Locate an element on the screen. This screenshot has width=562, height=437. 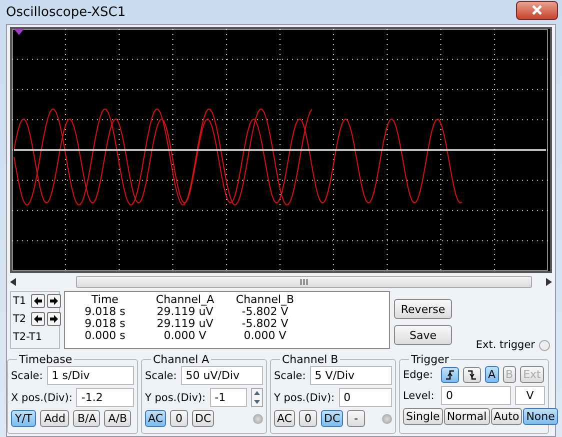
scroll-left-icon is located at coordinates (13, 282).